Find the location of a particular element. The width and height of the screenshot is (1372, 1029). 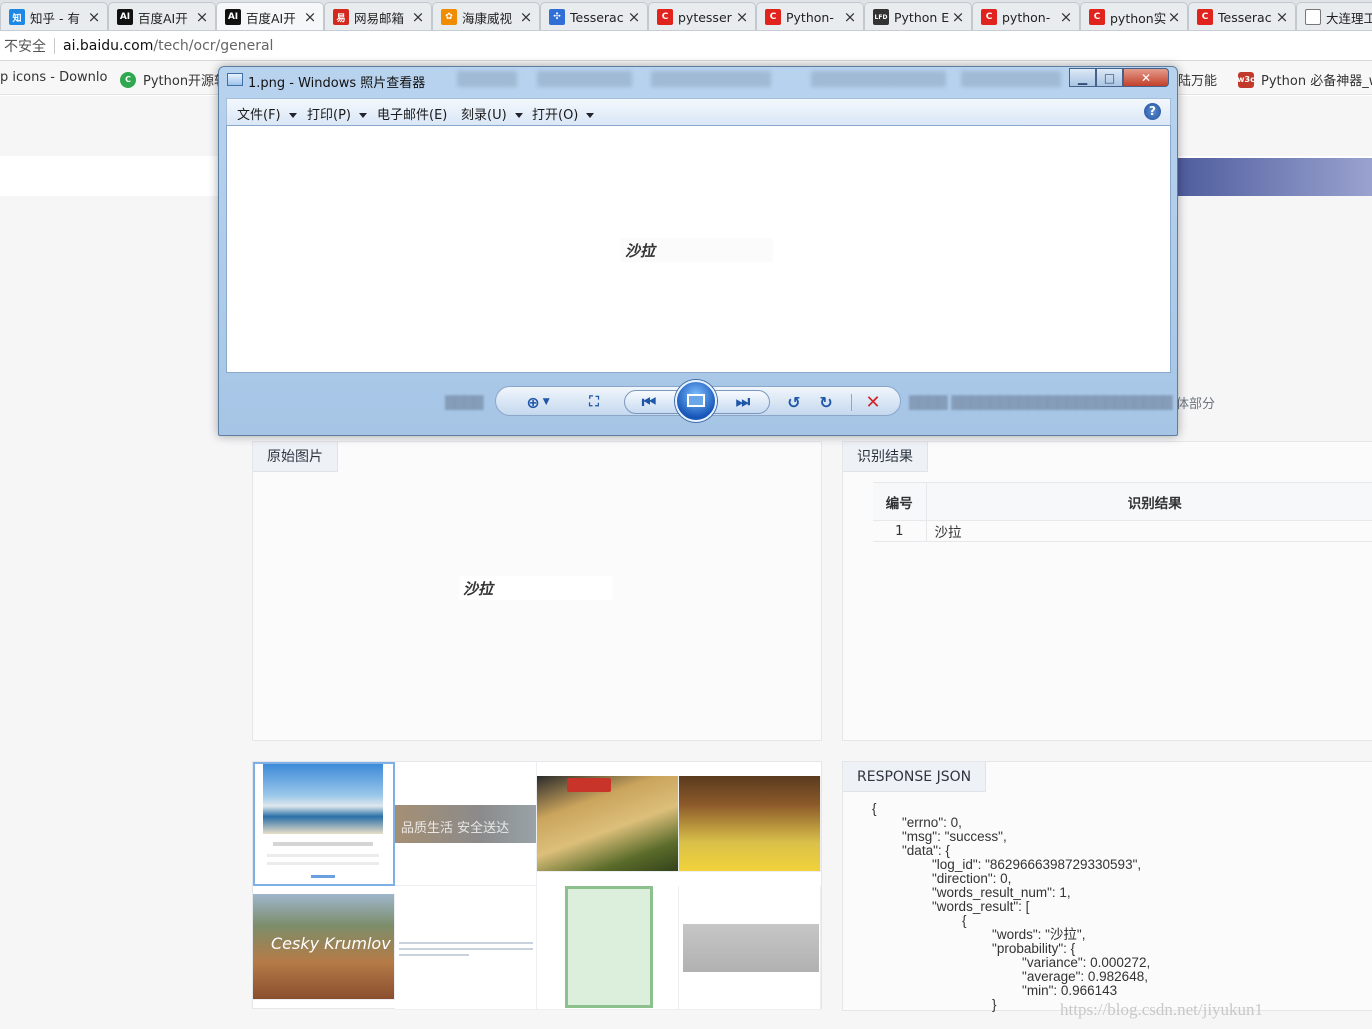

blurred-background-tab is located at coordinates (1011, 79).